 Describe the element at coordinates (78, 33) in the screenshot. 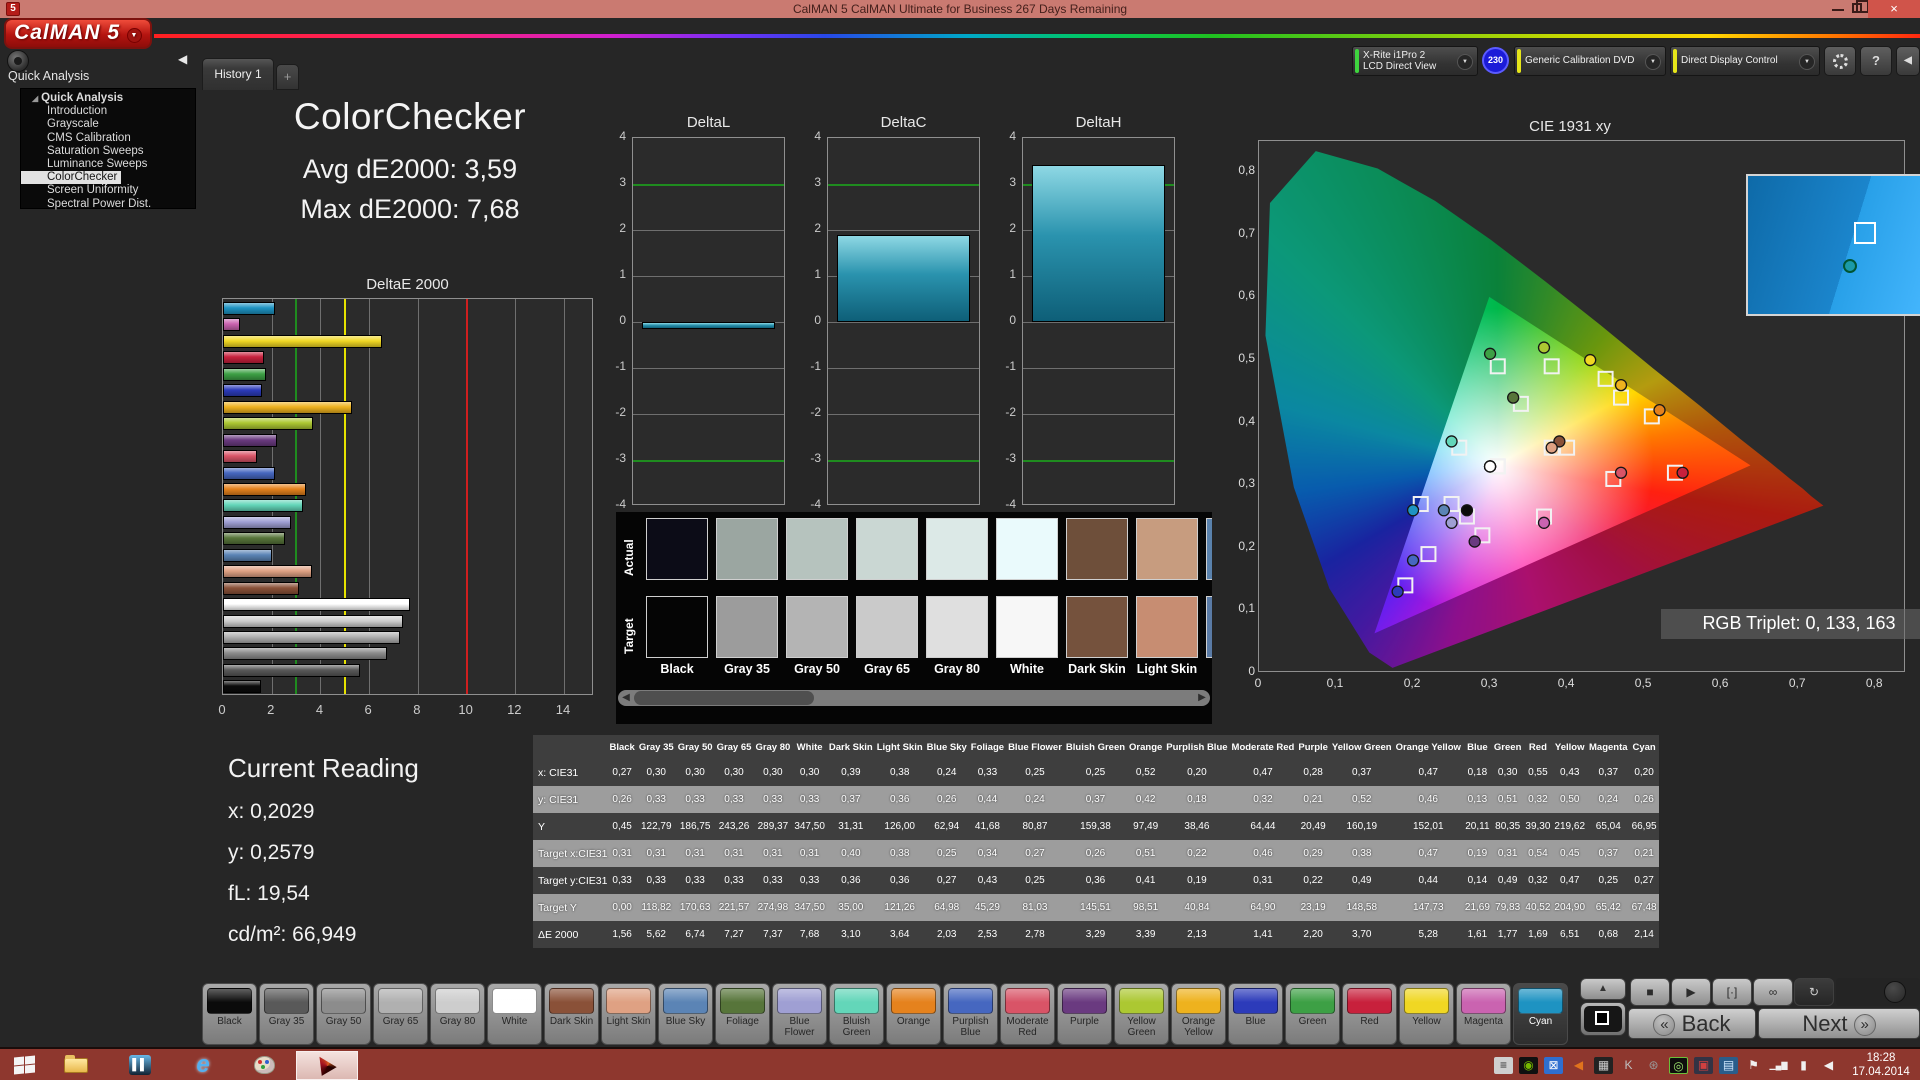

I see `calman-logo: CalMAN 5 ▼` at that location.